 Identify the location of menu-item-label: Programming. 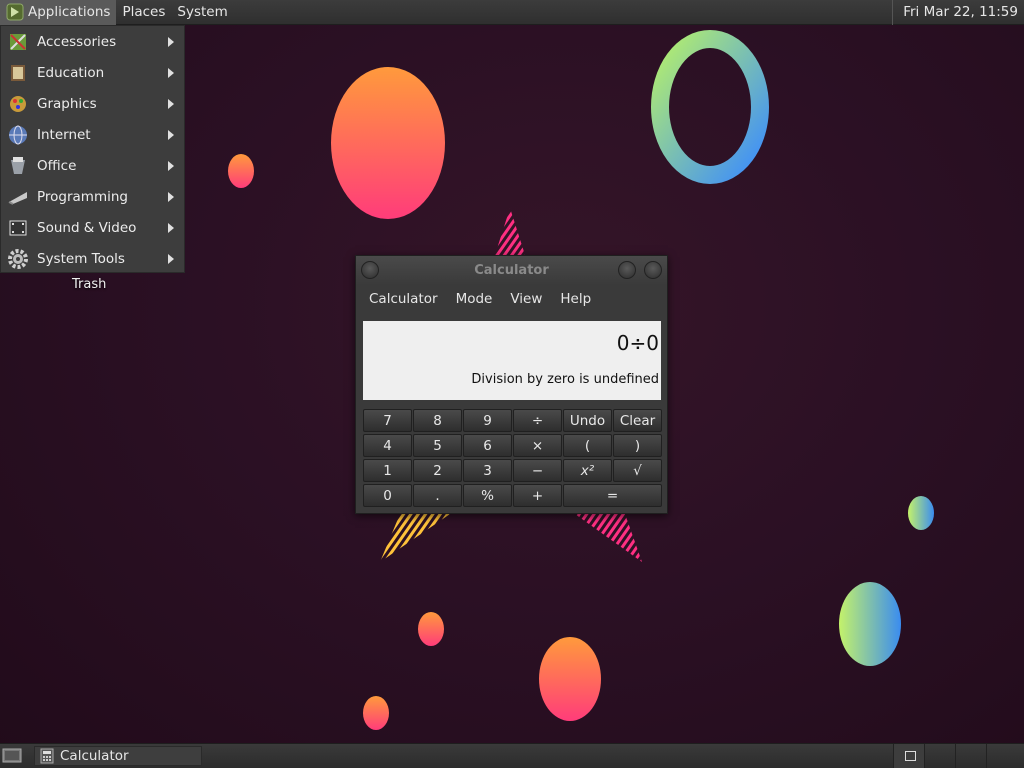
(82, 196).